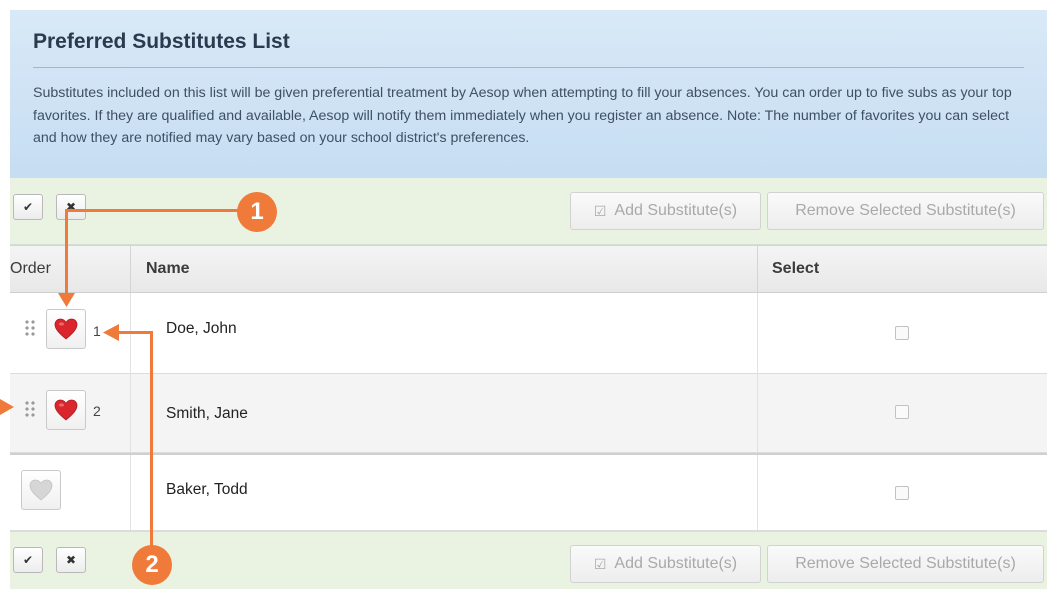  I want to click on x-icon: ✖, so click(71, 560).